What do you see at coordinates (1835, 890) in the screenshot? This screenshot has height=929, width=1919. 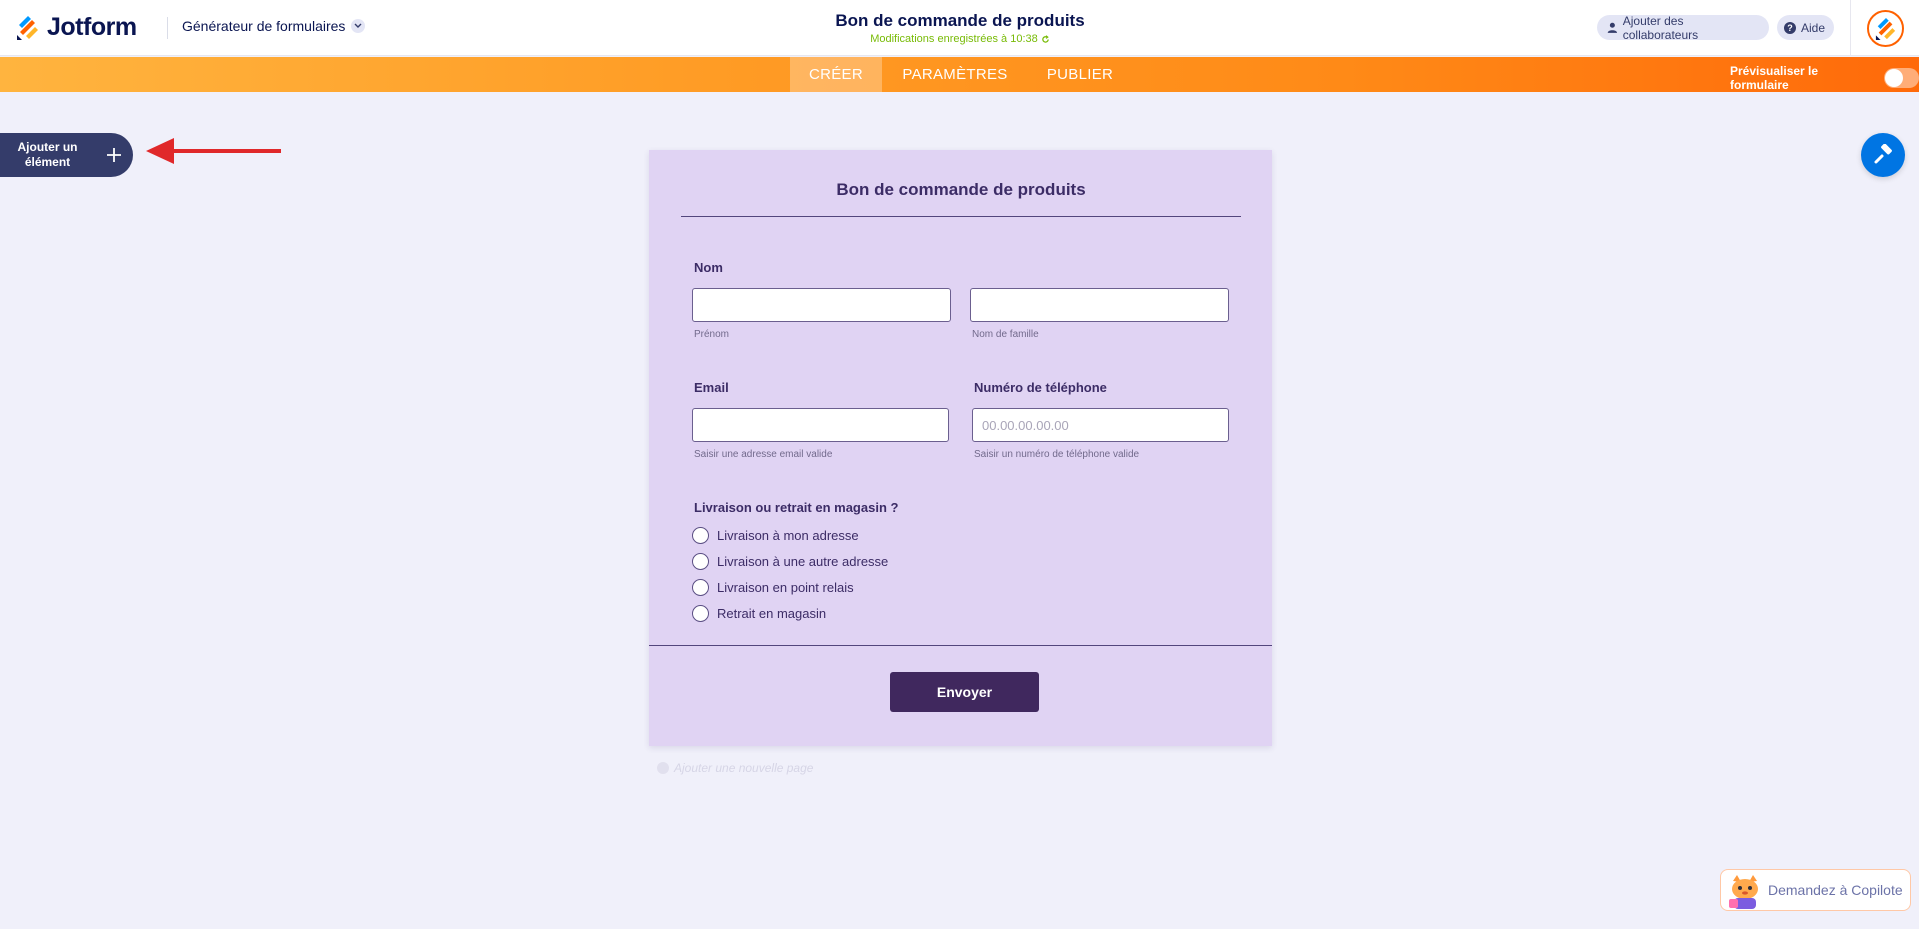 I see `copilot-label: Demandez à Copilote` at bounding box center [1835, 890].